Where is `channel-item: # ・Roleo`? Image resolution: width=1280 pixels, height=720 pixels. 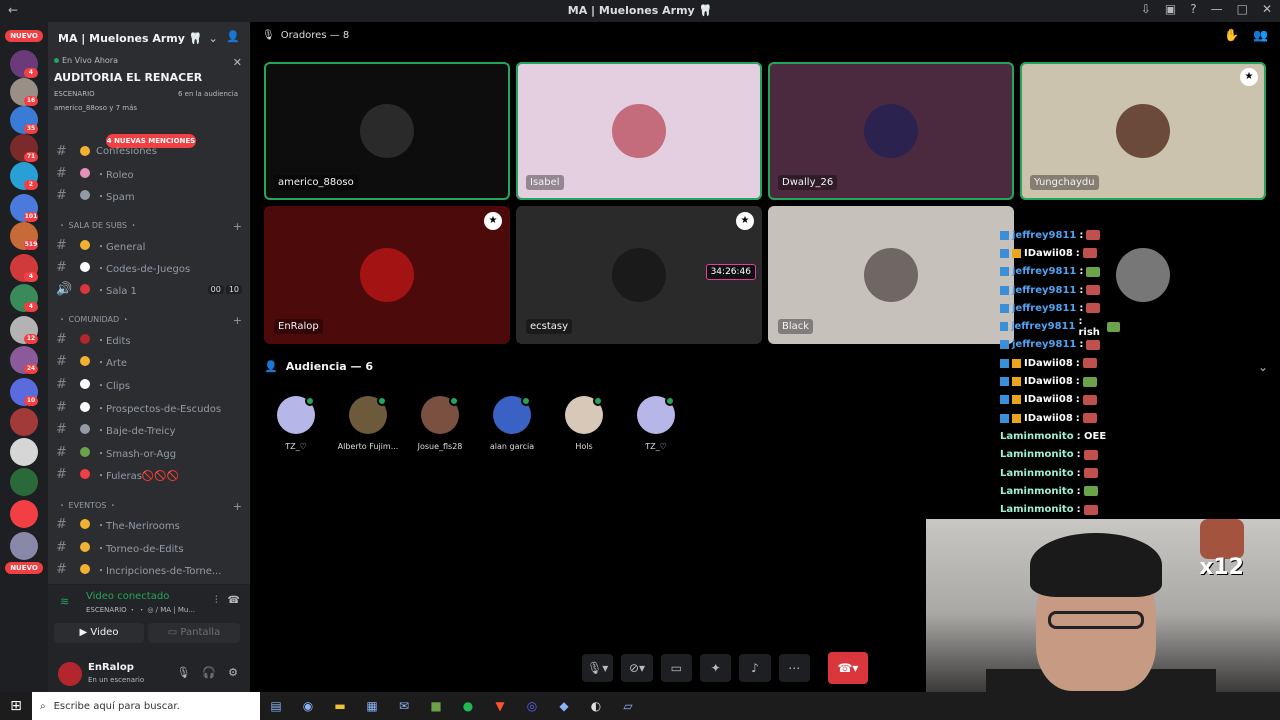 channel-item: # ・Roleo is located at coordinates (149, 173).